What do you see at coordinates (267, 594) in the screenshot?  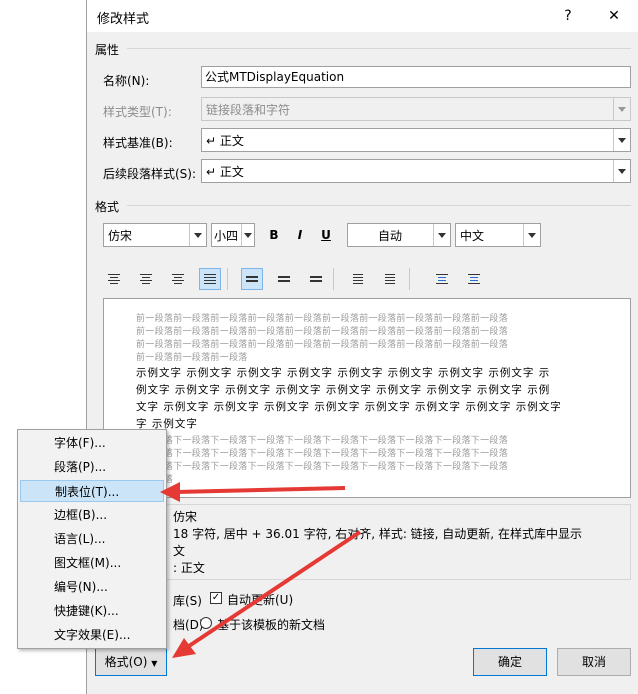 I see `arrow-to-format-button-icon` at bounding box center [267, 594].